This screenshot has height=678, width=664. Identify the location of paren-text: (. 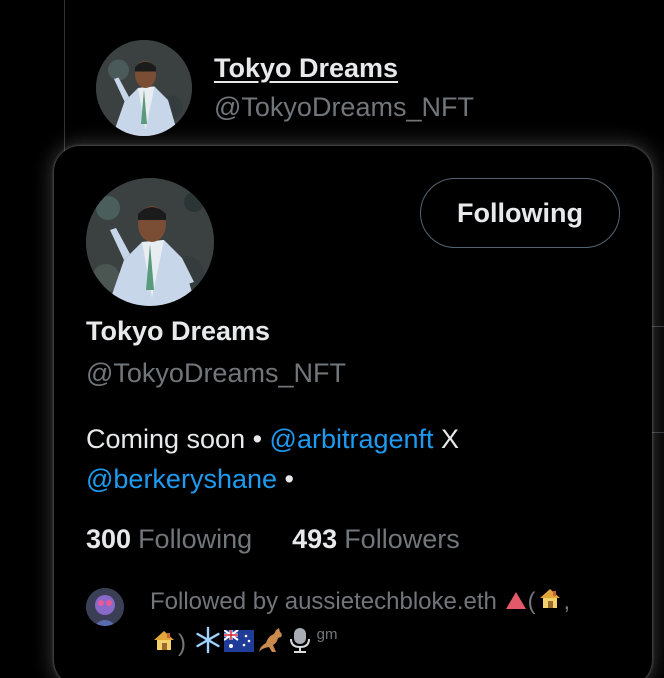
(531, 601).